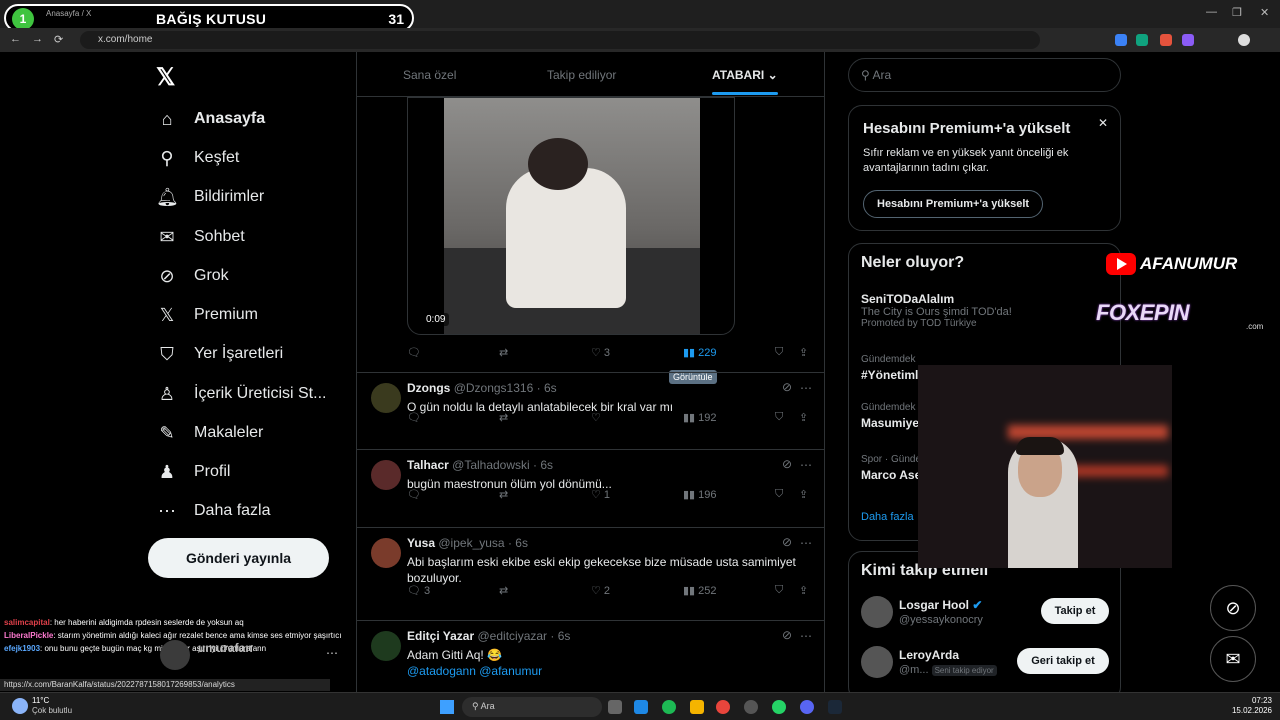  I want to click on author-name: Talhacr, so click(428, 465).